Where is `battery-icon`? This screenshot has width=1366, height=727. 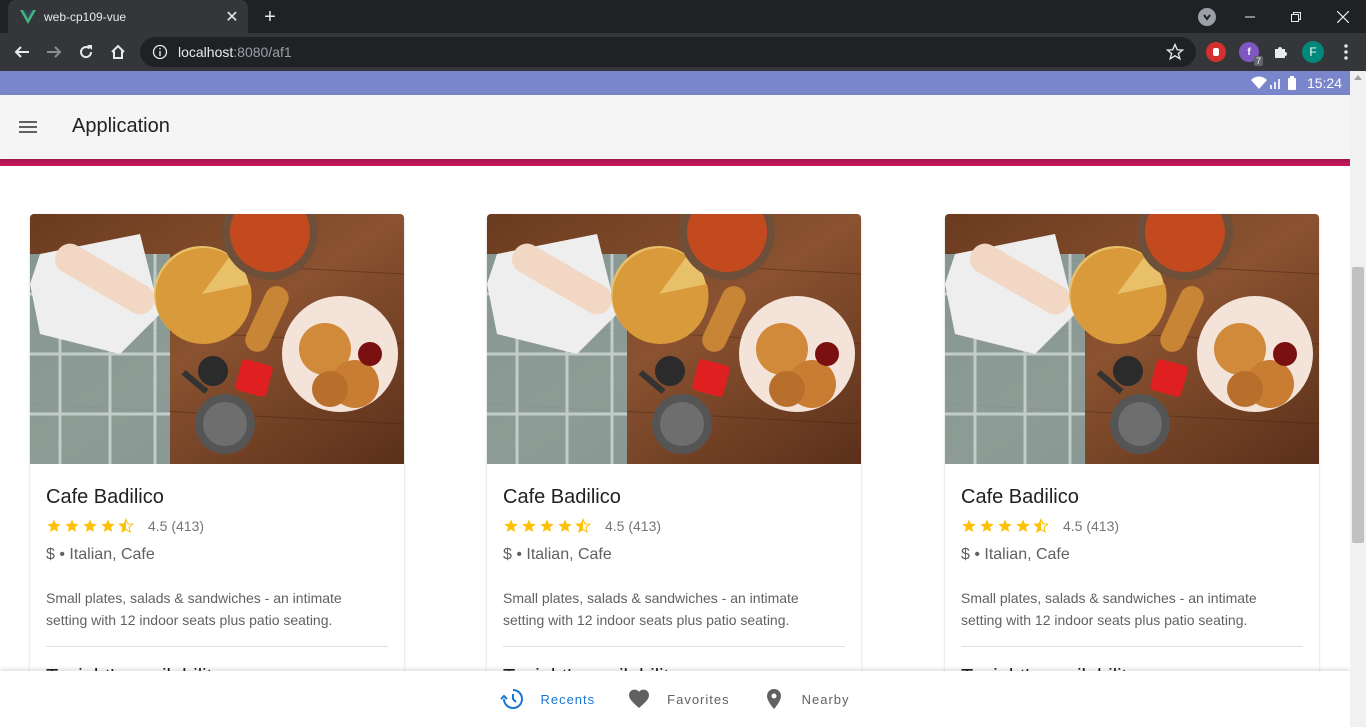
battery-icon is located at coordinates (1294, 83).